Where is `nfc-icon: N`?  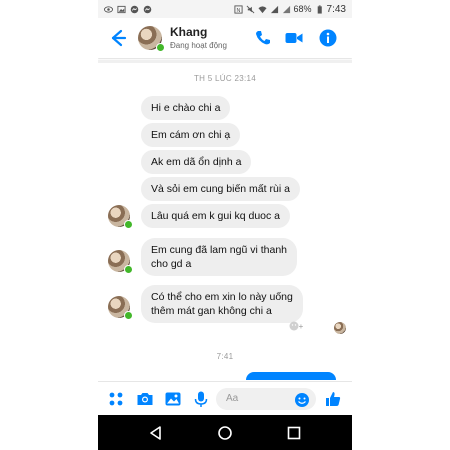
nfc-icon: N is located at coordinates (238, 8).